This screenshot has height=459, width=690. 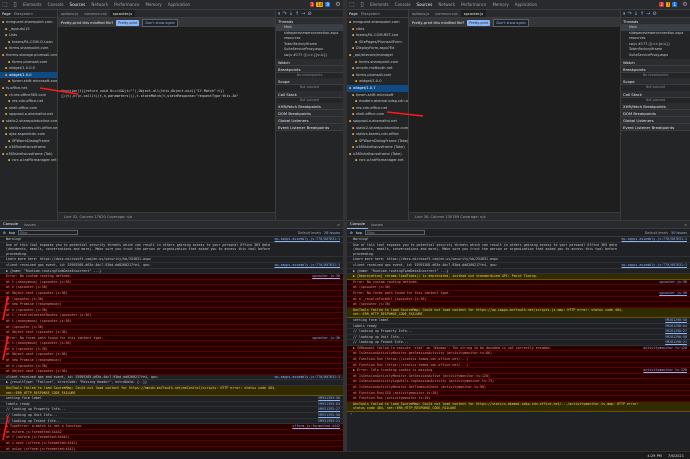 What do you see at coordinates (28, 35) in the screenshot?
I see `file-tree-item: ▪ Lists` at bounding box center [28, 35].